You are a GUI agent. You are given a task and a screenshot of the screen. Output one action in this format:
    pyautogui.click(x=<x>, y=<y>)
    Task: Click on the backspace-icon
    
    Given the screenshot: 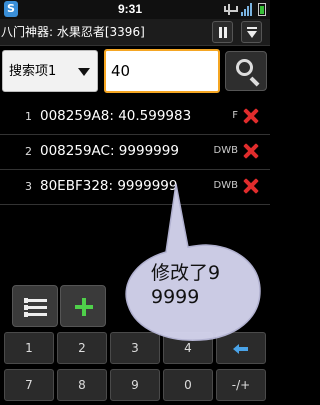 What is the action you would take?
    pyautogui.click(x=241, y=349)
    